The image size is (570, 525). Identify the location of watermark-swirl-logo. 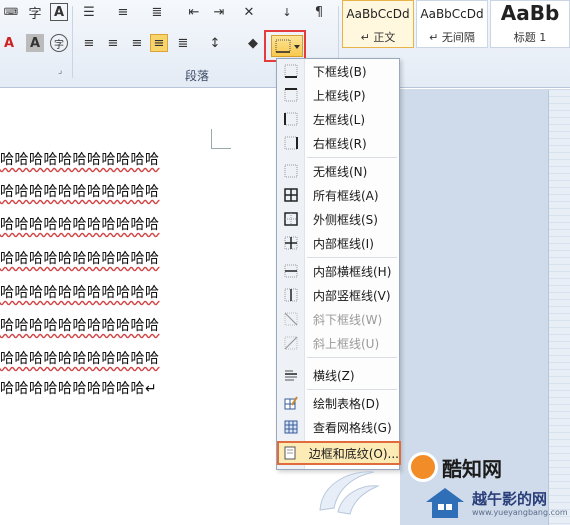
(349, 493).